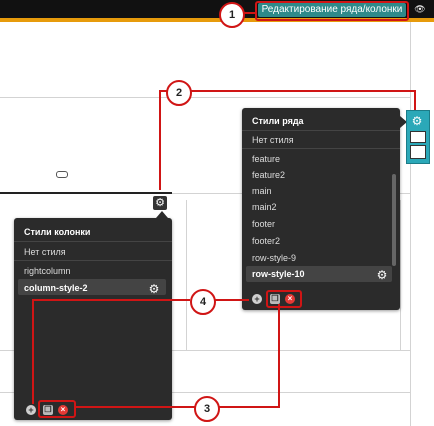  Describe the element at coordinates (154, 289) in the screenshot. I see `column-style-gear-icon: ⚙` at that location.